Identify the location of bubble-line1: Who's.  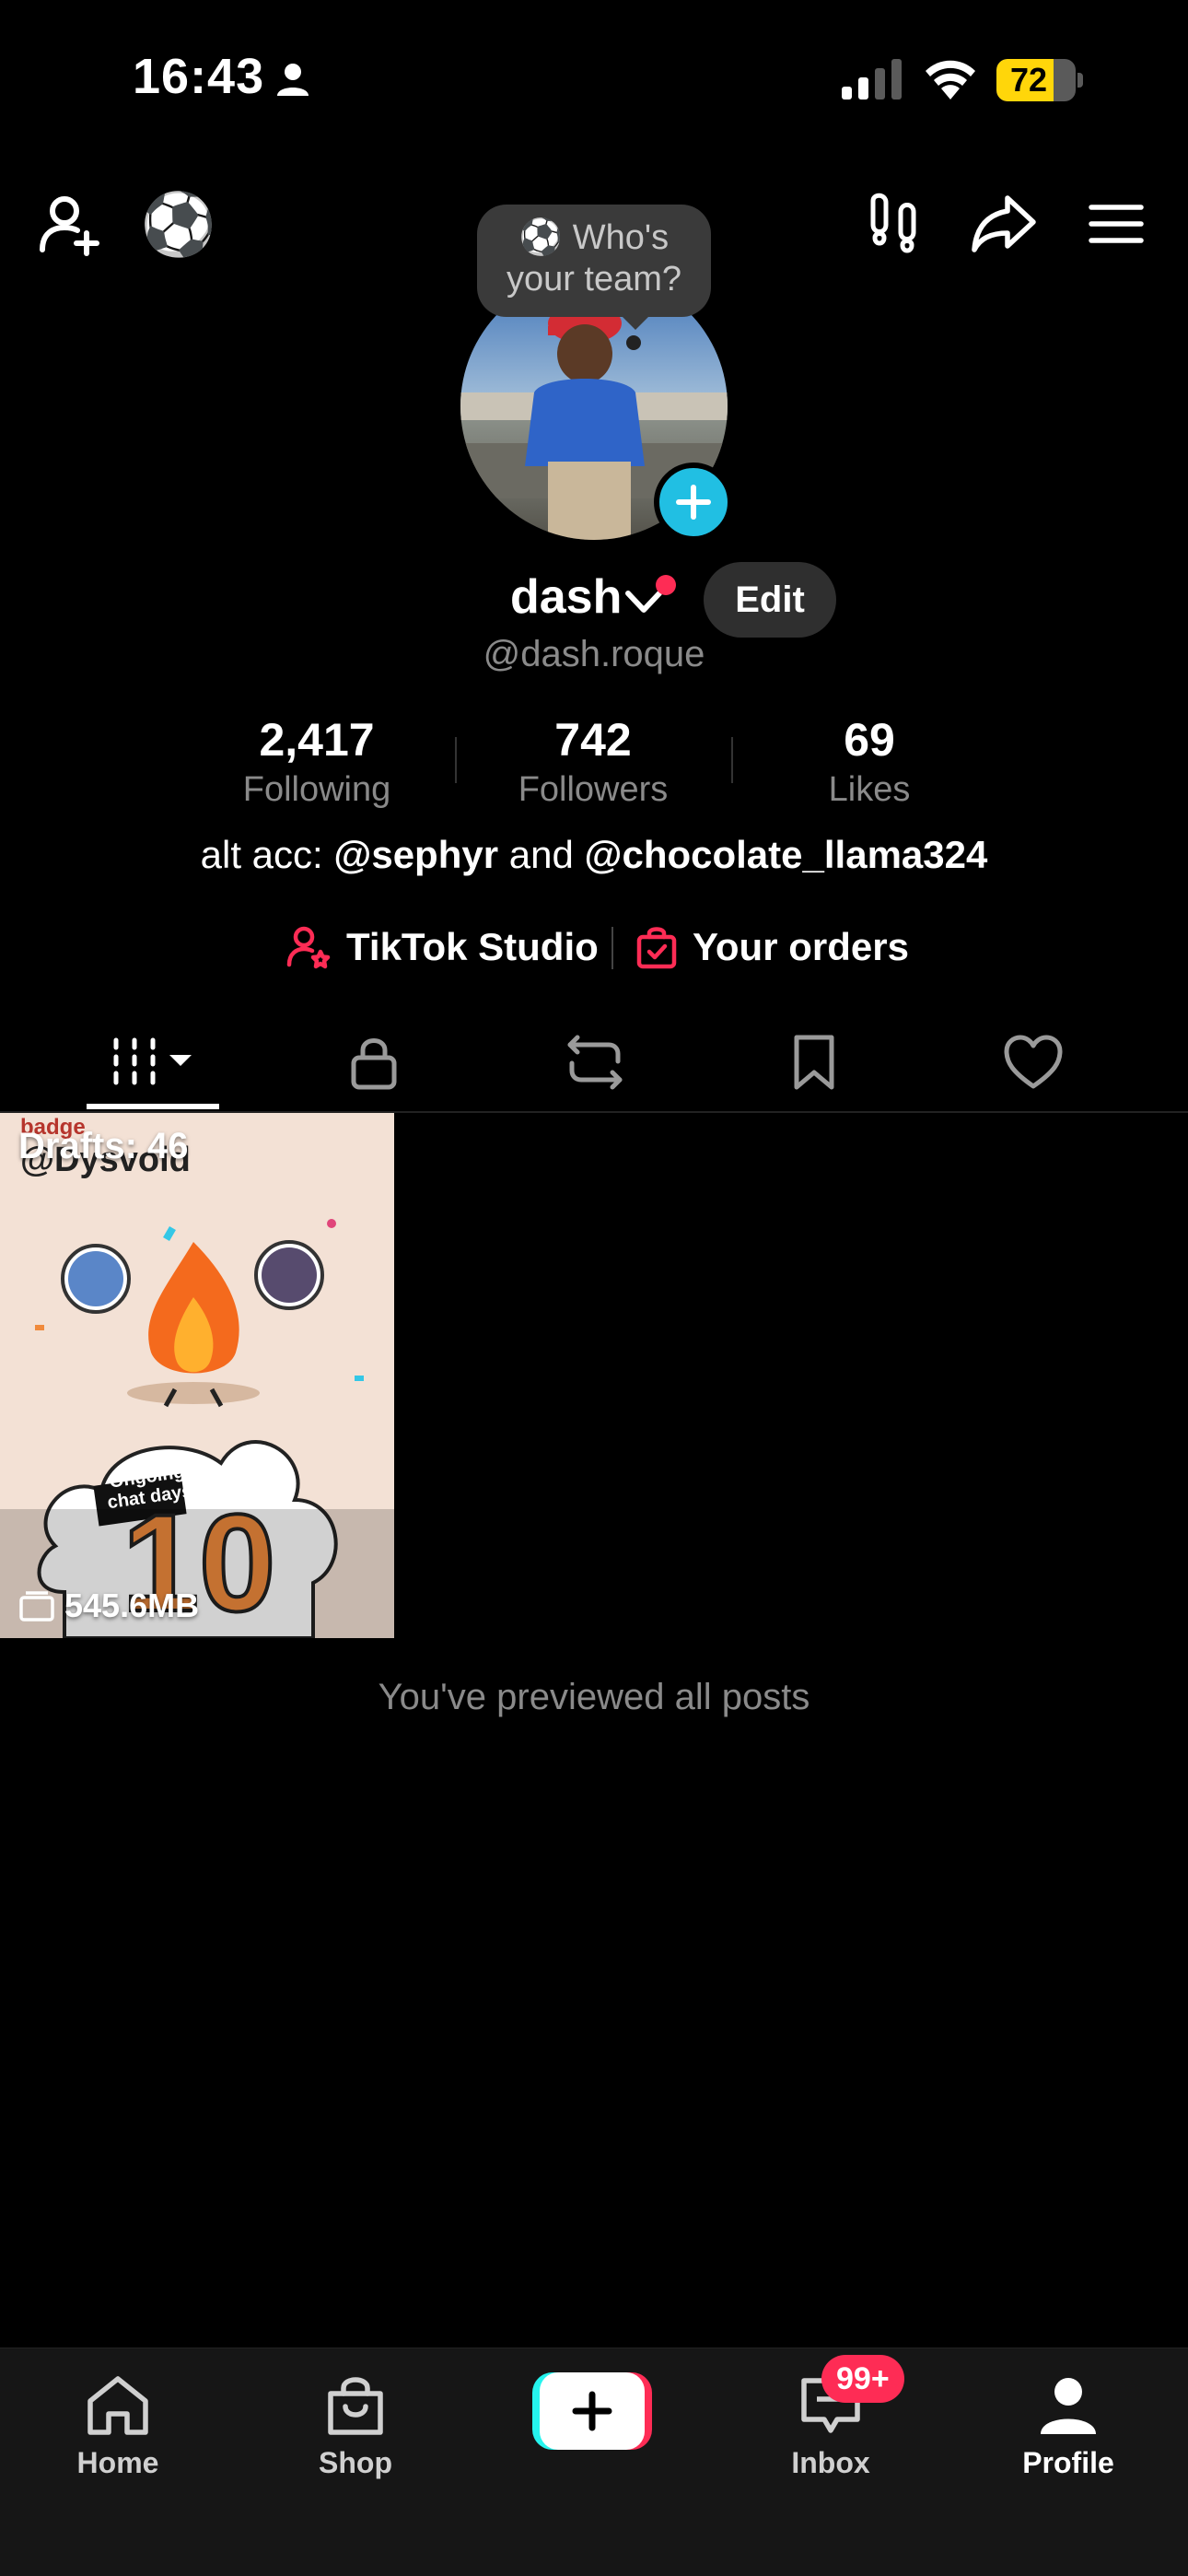
(621, 237).